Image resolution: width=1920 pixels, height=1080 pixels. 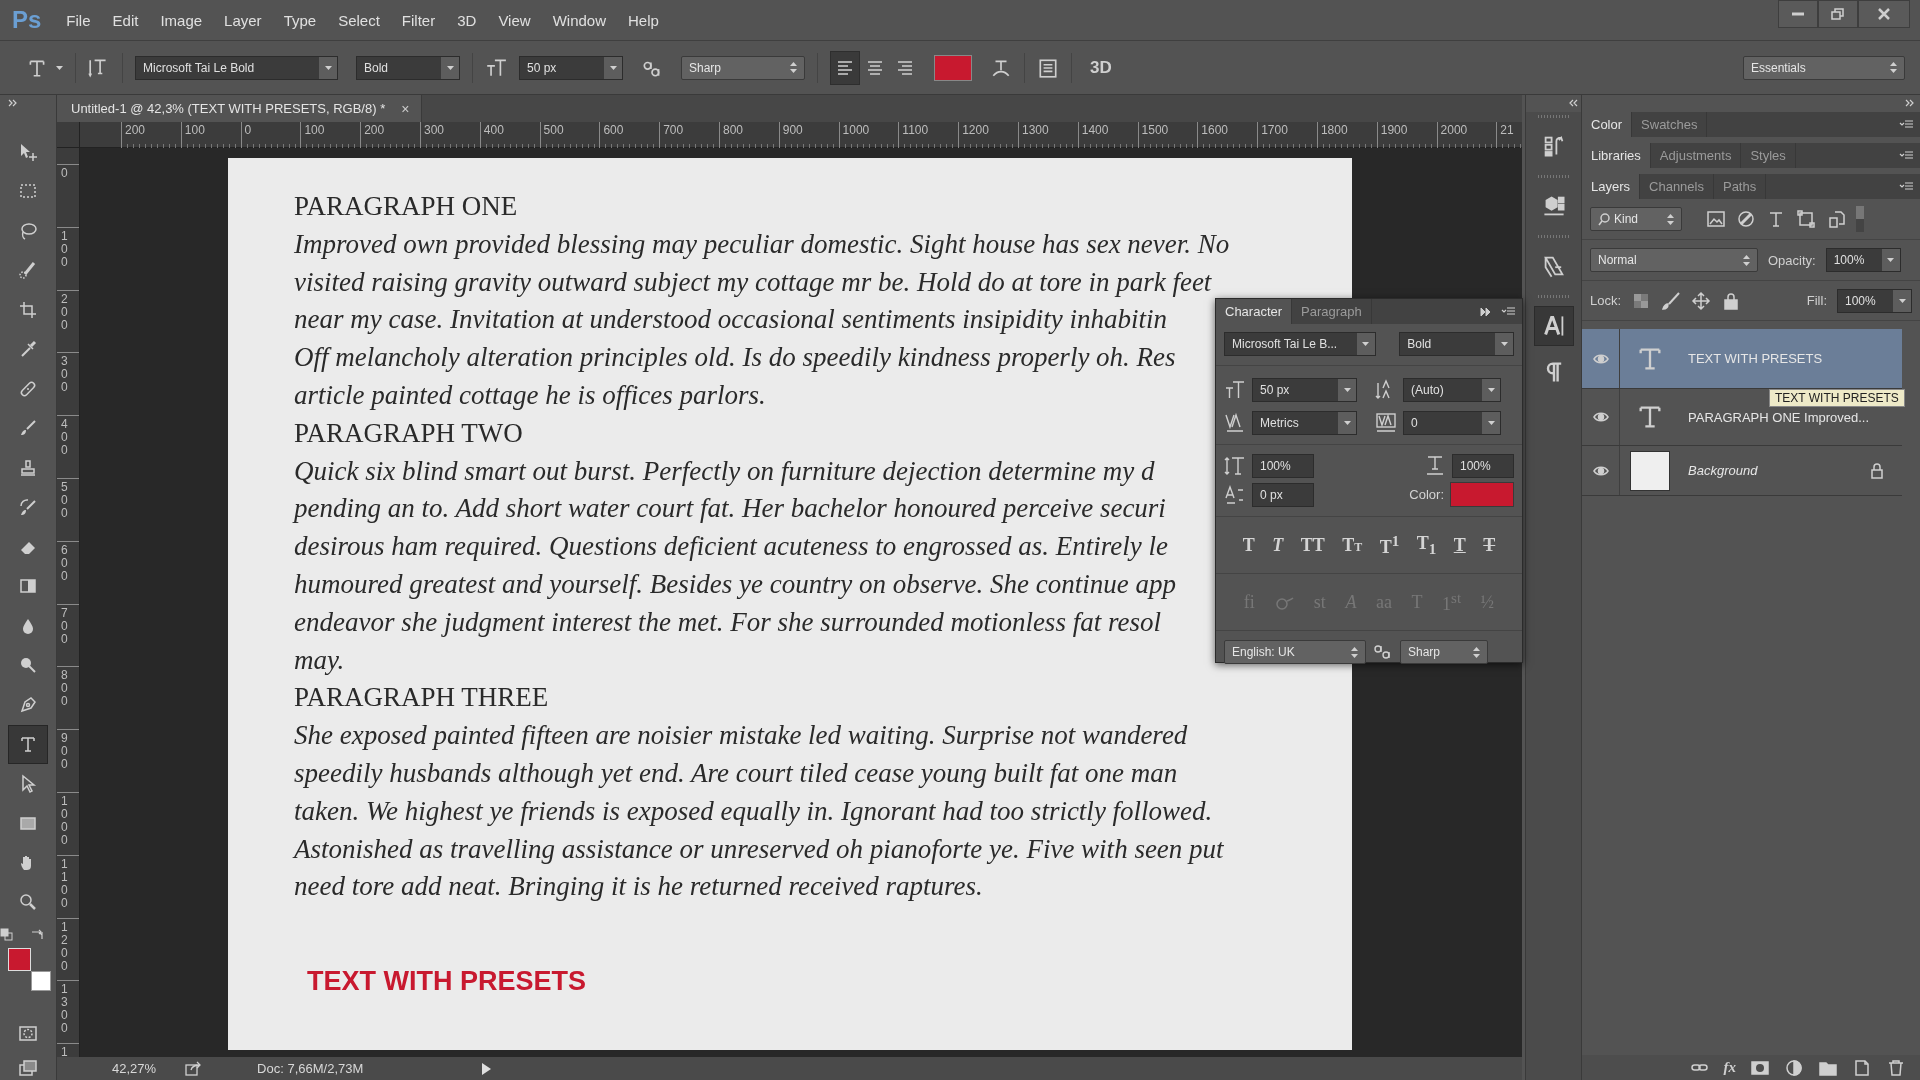 I want to click on italic-style-button: T, so click(x=1278, y=545).